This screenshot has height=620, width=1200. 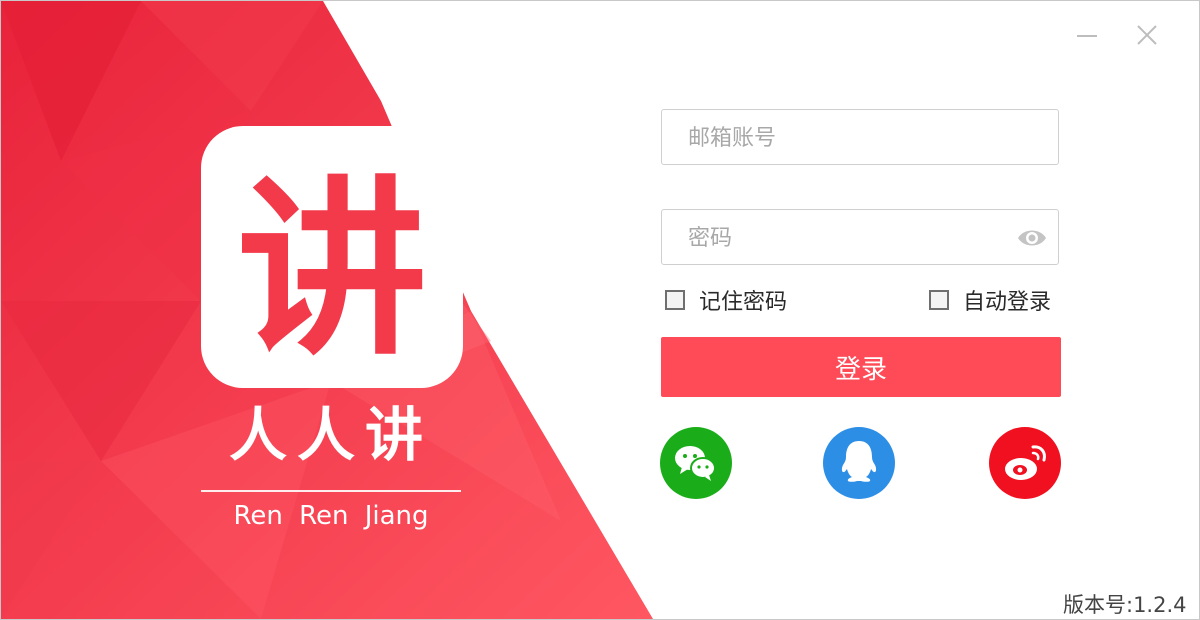 What do you see at coordinates (1007, 302) in the screenshot?
I see `auto-login-label: 自动登录` at bounding box center [1007, 302].